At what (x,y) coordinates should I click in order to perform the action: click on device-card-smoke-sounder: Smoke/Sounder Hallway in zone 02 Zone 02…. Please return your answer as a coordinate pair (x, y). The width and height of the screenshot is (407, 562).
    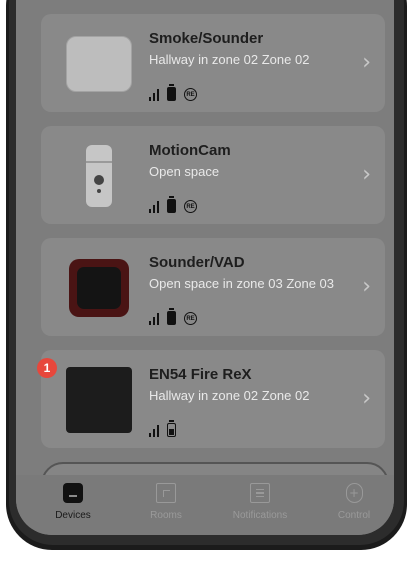
    Looking at the image, I should click on (213, 63).